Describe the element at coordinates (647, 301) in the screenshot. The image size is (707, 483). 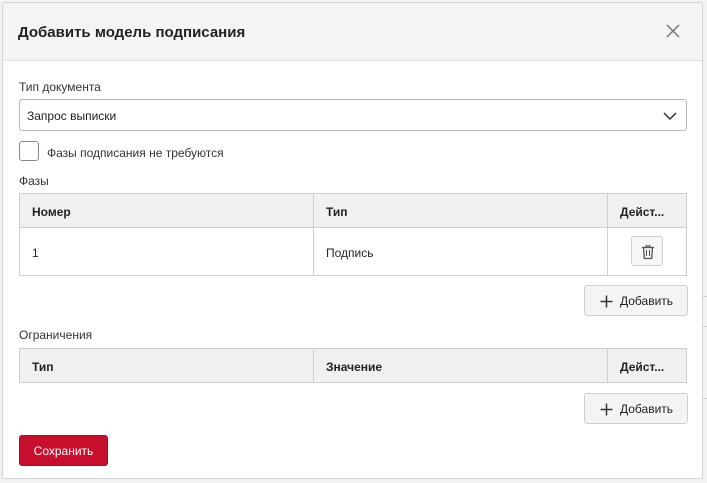
I see `add-phase-button-label: Добавить` at that location.